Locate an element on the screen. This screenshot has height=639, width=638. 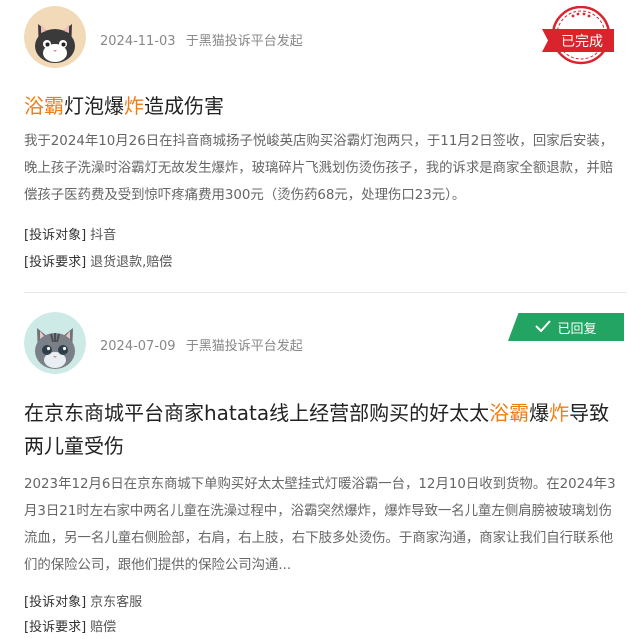
status-label: 已回复 is located at coordinates (577, 329).